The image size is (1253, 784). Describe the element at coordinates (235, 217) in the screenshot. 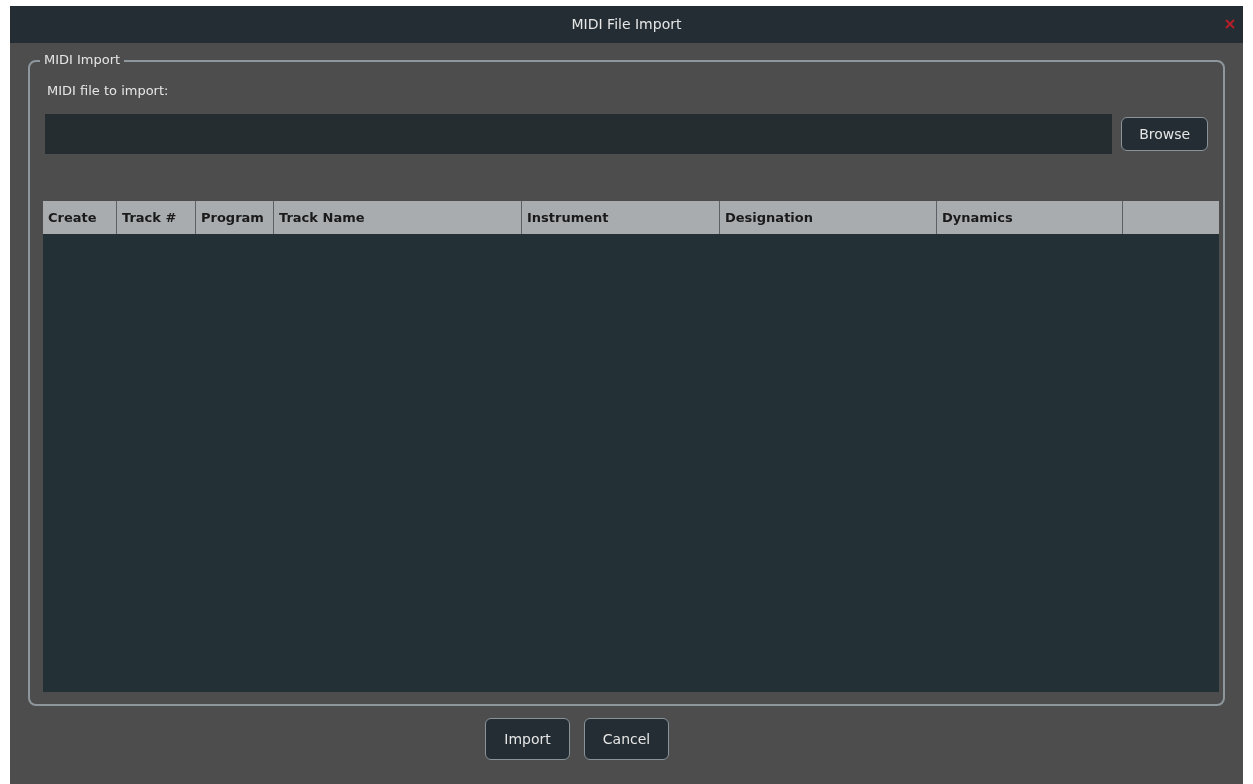

I see `column-header: Program` at that location.